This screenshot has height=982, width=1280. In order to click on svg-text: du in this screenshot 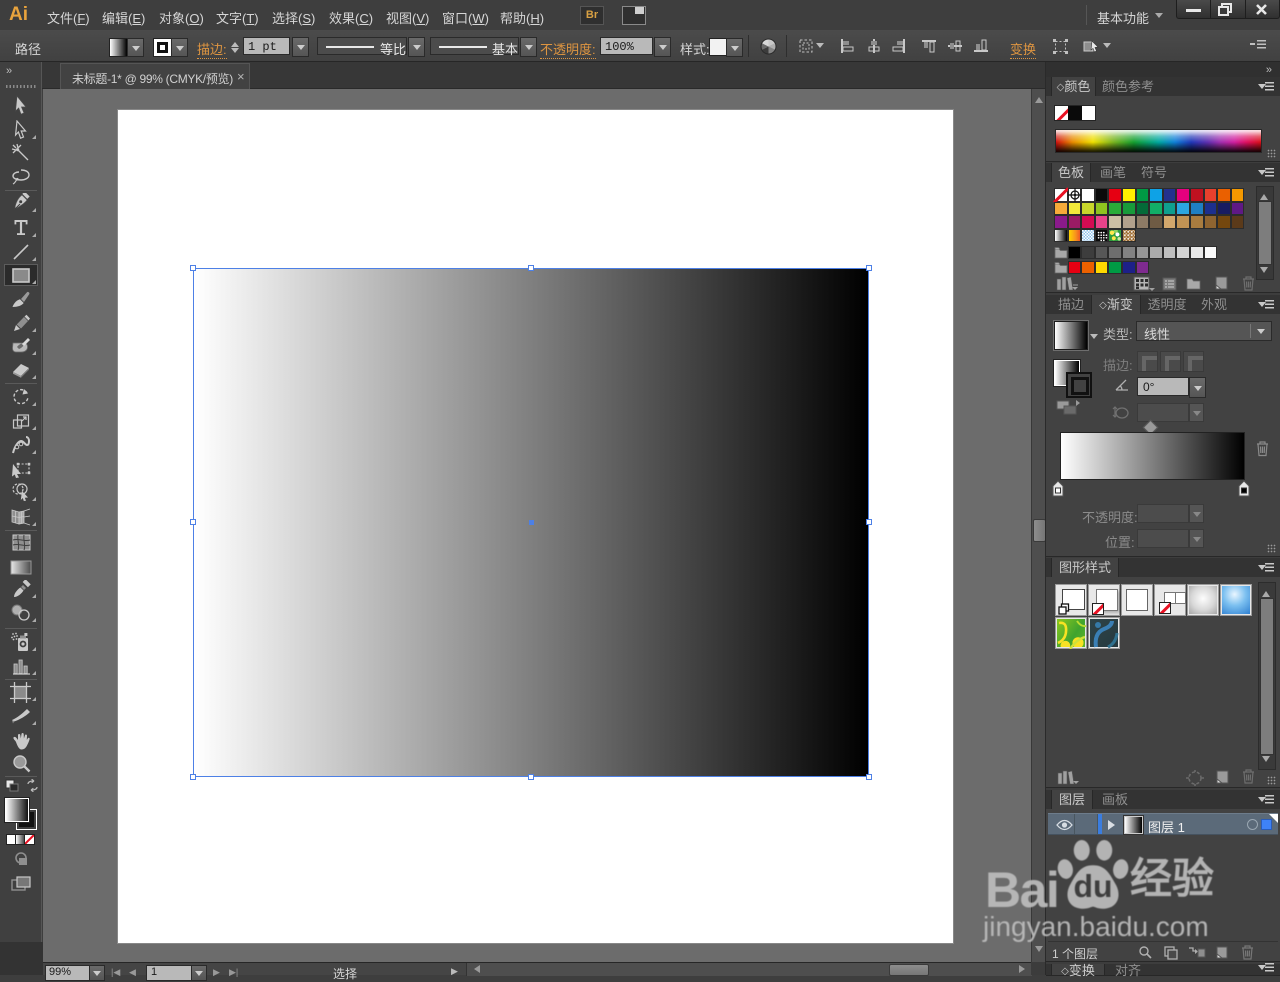, I will do `click(1093, 886)`.